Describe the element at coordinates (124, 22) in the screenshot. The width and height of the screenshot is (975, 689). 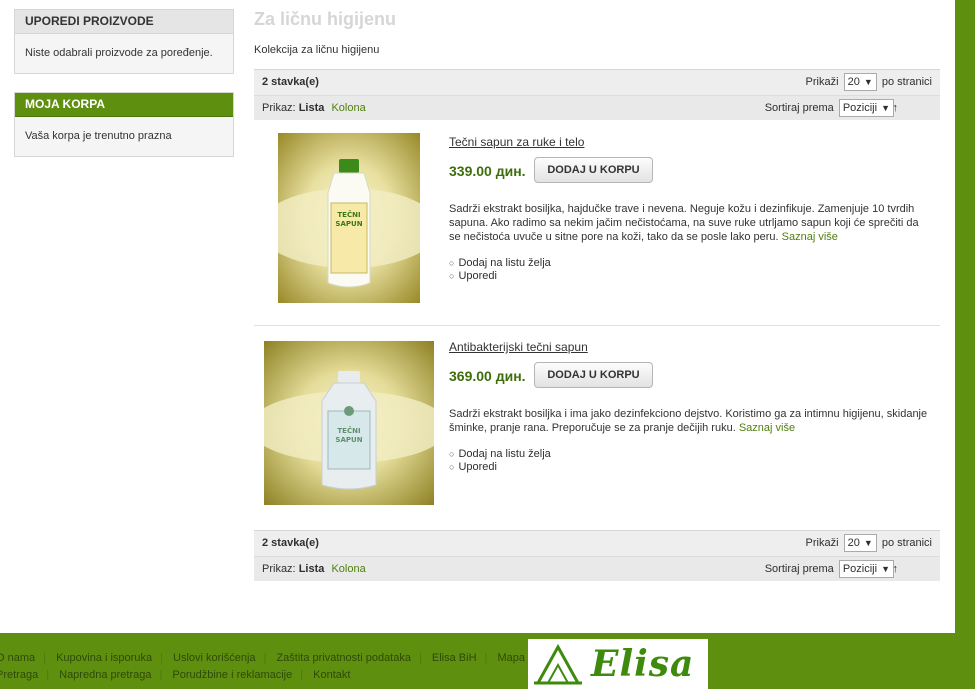
I see `compare-block-title: UPOREDI PROIZVODE` at that location.